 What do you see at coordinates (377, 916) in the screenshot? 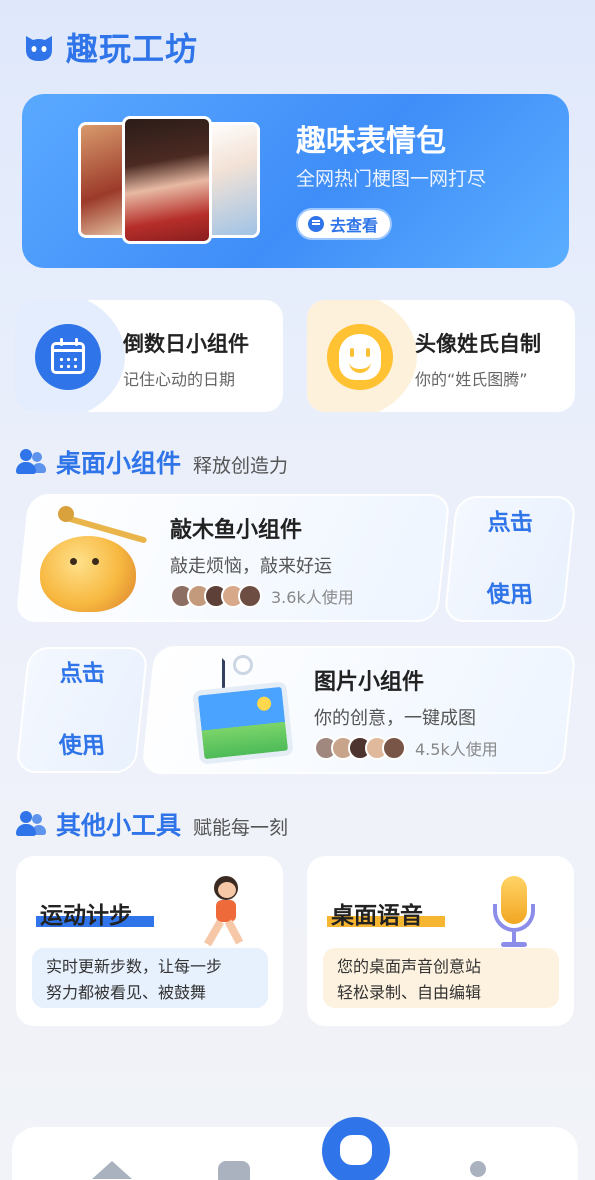
I see `tool-title: 桌面语音` at bounding box center [377, 916].